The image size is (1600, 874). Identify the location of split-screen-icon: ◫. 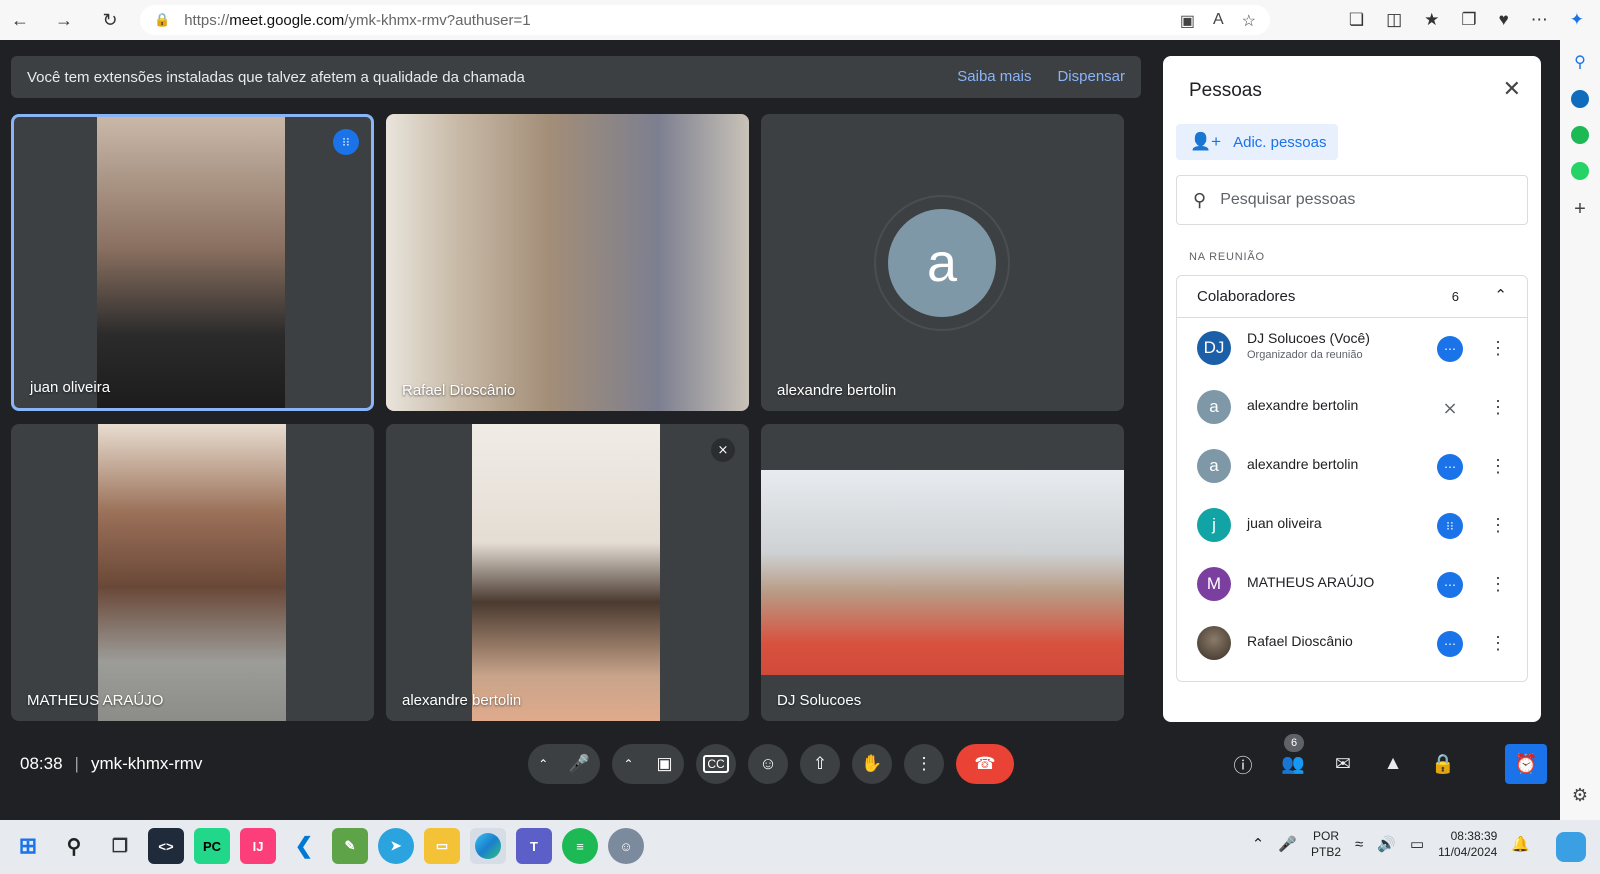
(1394, 20).